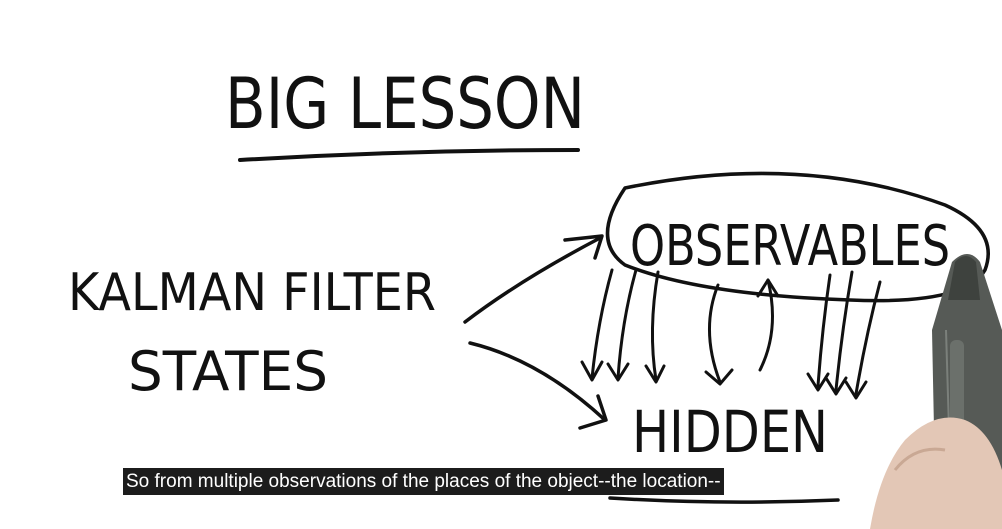 The width and height of the screenshot is (1002, 529). What do you see at coordinates (533, 279) in the screenshot?
I see `arrow-to-observables` at bounding box center [533, 279].